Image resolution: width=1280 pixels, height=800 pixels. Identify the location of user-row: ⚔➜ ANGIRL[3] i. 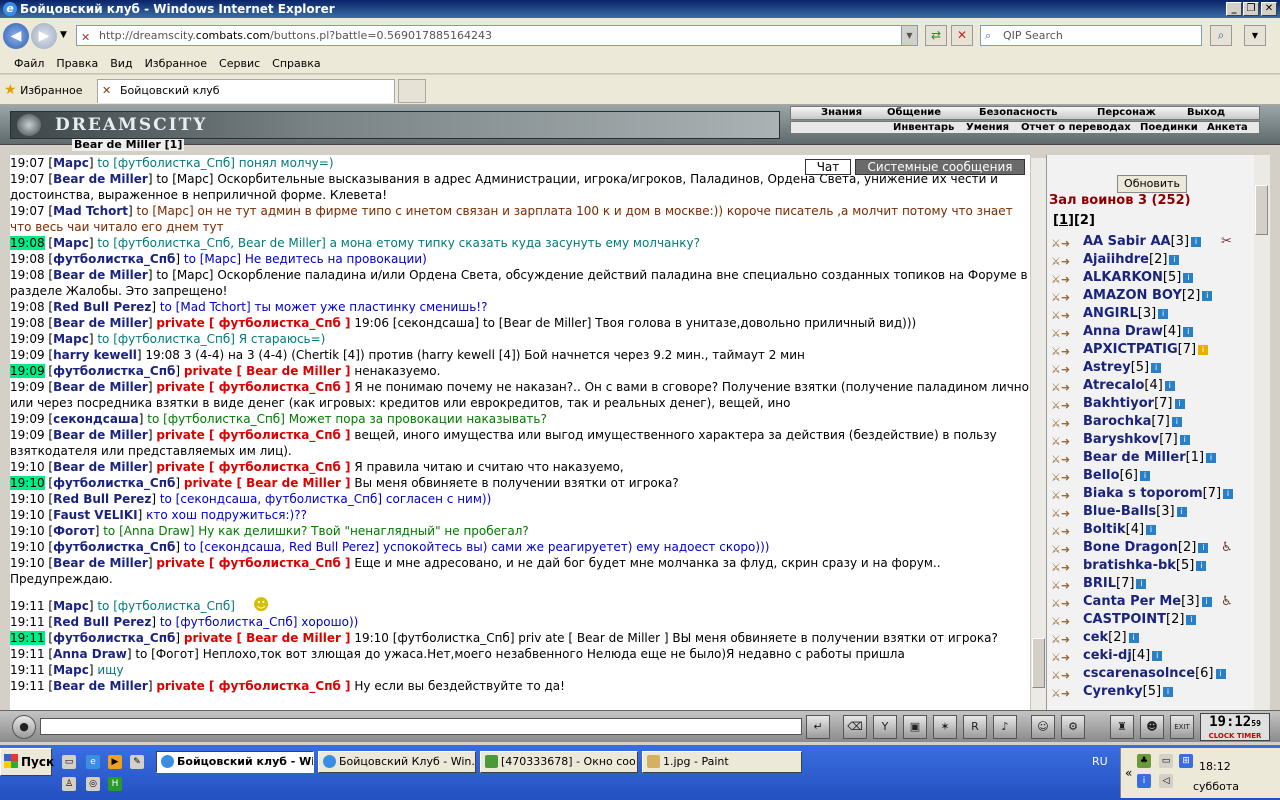
(1152, 314).